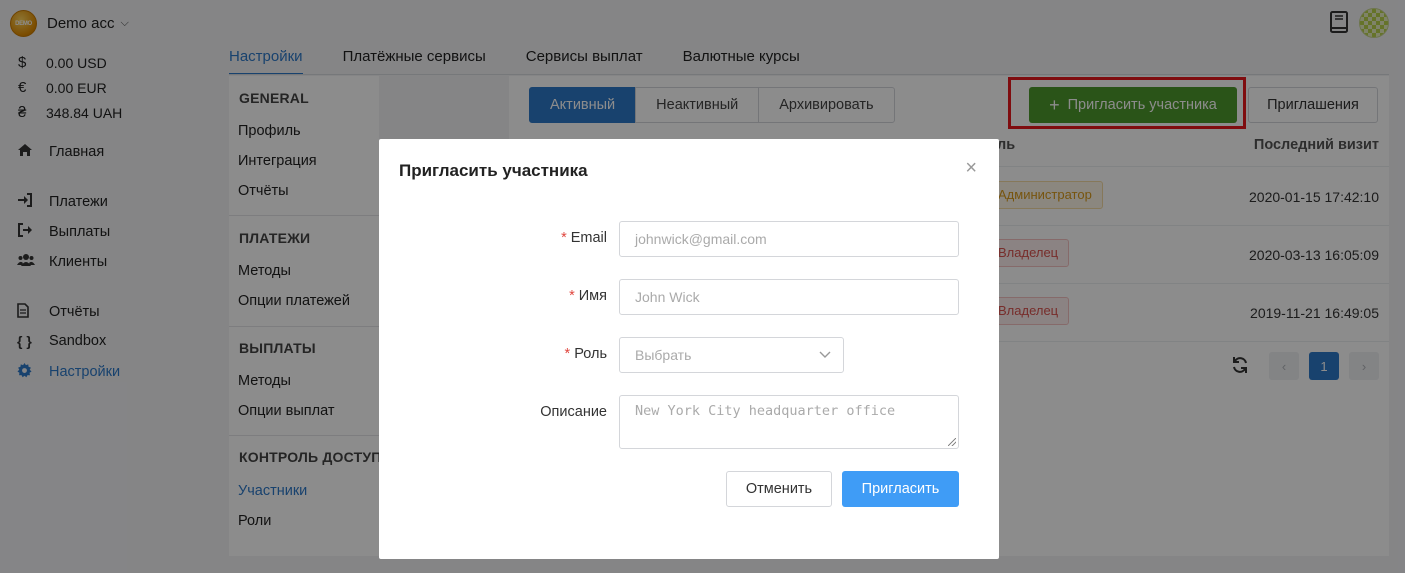 The image size is (1405, 573). I want to click on role-select-value: Выбрать, so click(663, 355).